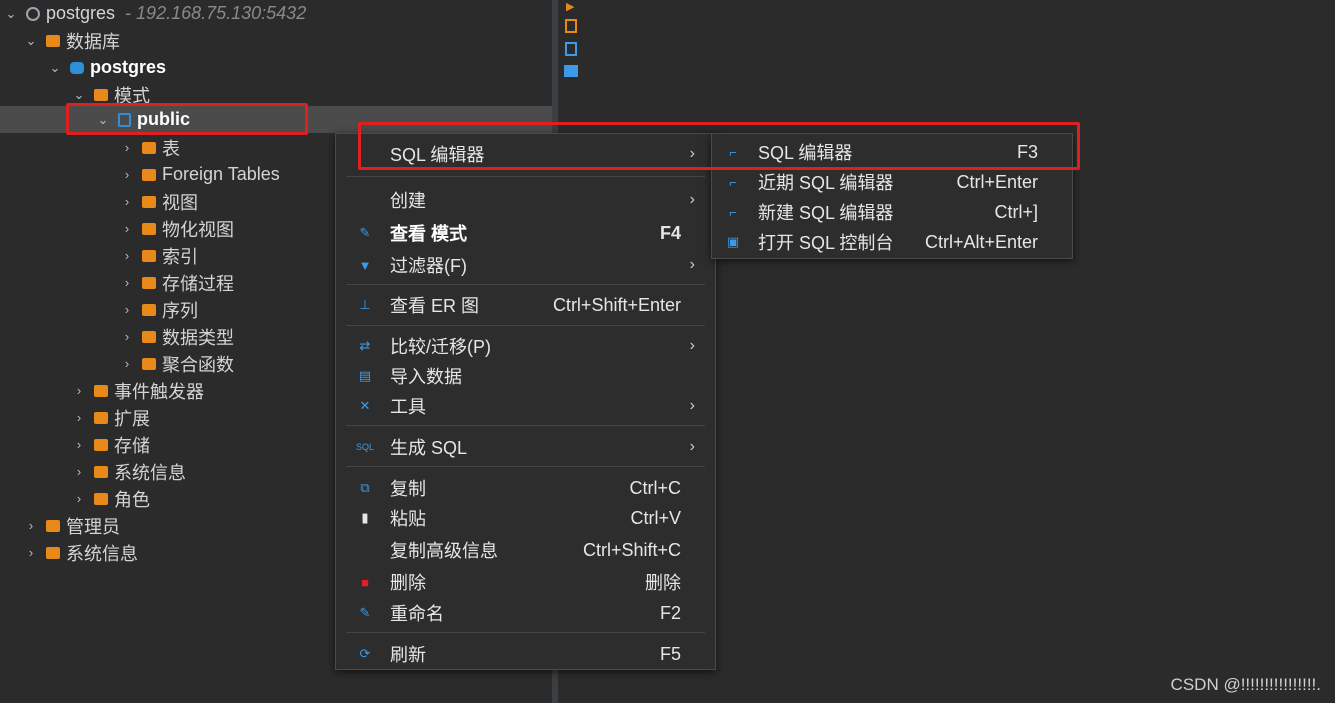  I want to click on tree-label: 聚合函数, so click(198, 364).